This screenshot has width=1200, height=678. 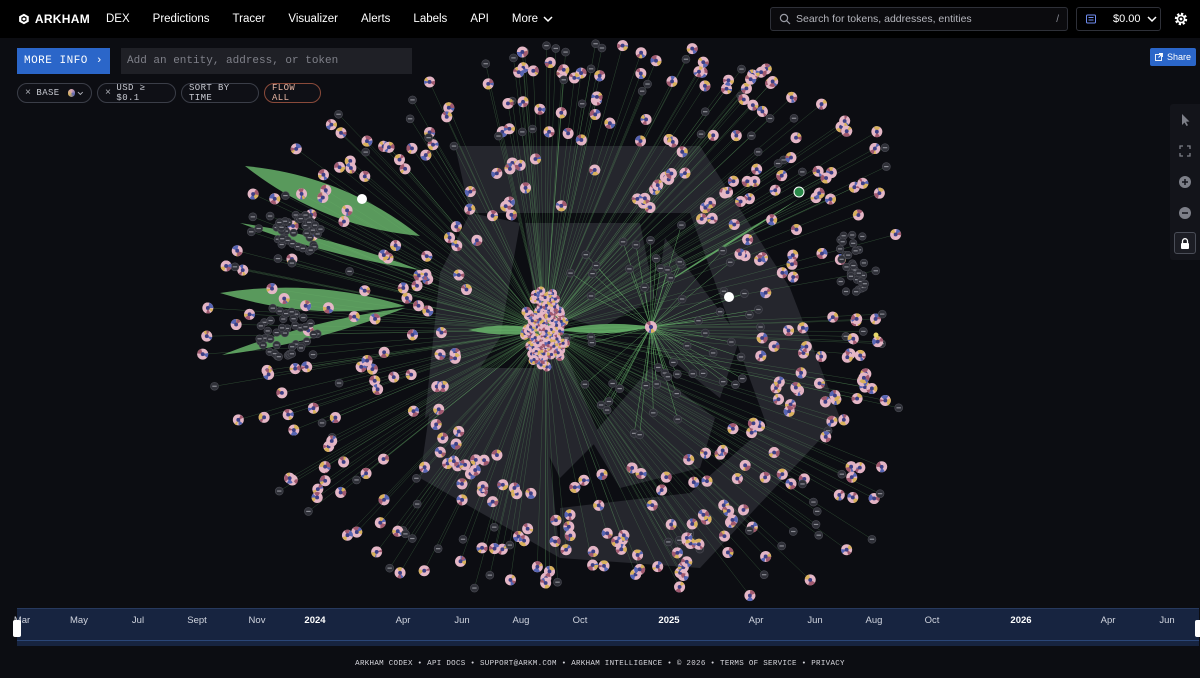 What do you see at coordinates (919, 19) in the screenshot?
I see `global-search: /` at bounding box center [919, 19].